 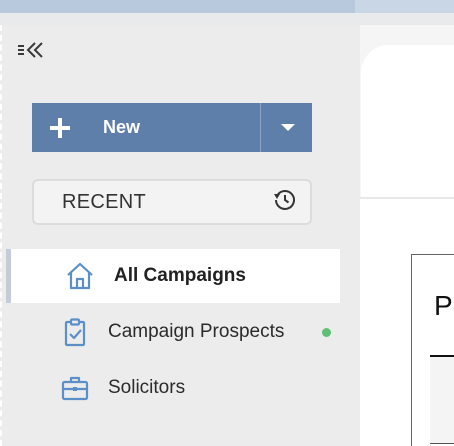 I want to click on status-dot, so click(x=326, y=332).